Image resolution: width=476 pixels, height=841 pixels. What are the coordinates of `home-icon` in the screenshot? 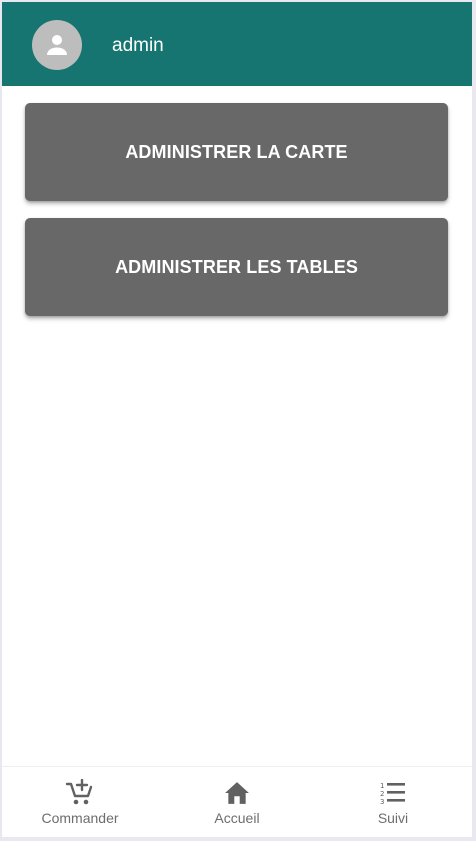 It's located at (237, 793).